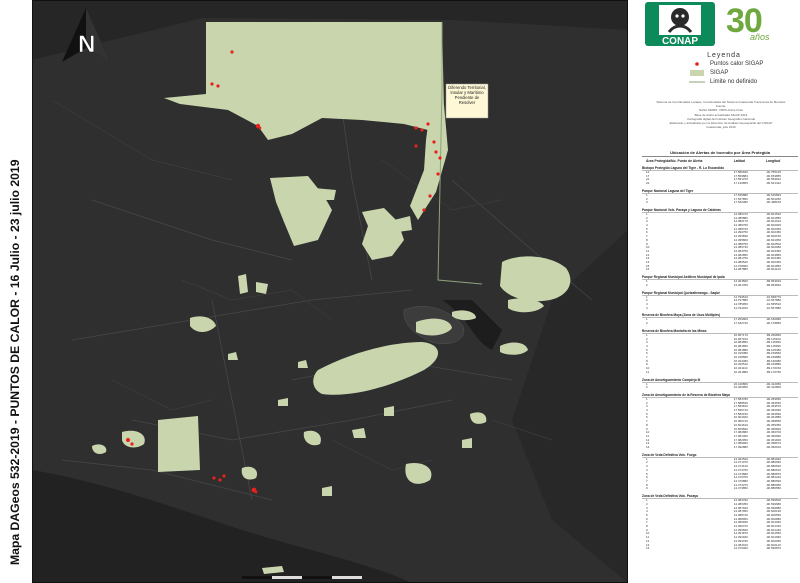 This screenshot has height=583, width=800. Describe the element at coordinates (720, 447) in the screenshot. I see `table-row: 14 17.092880 -90.360610` at that location.